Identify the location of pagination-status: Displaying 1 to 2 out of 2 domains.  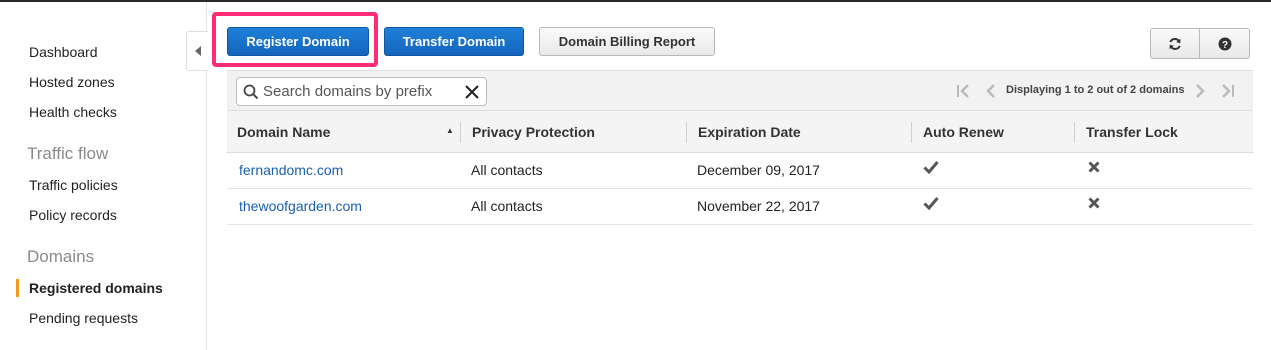
(1095, 90).